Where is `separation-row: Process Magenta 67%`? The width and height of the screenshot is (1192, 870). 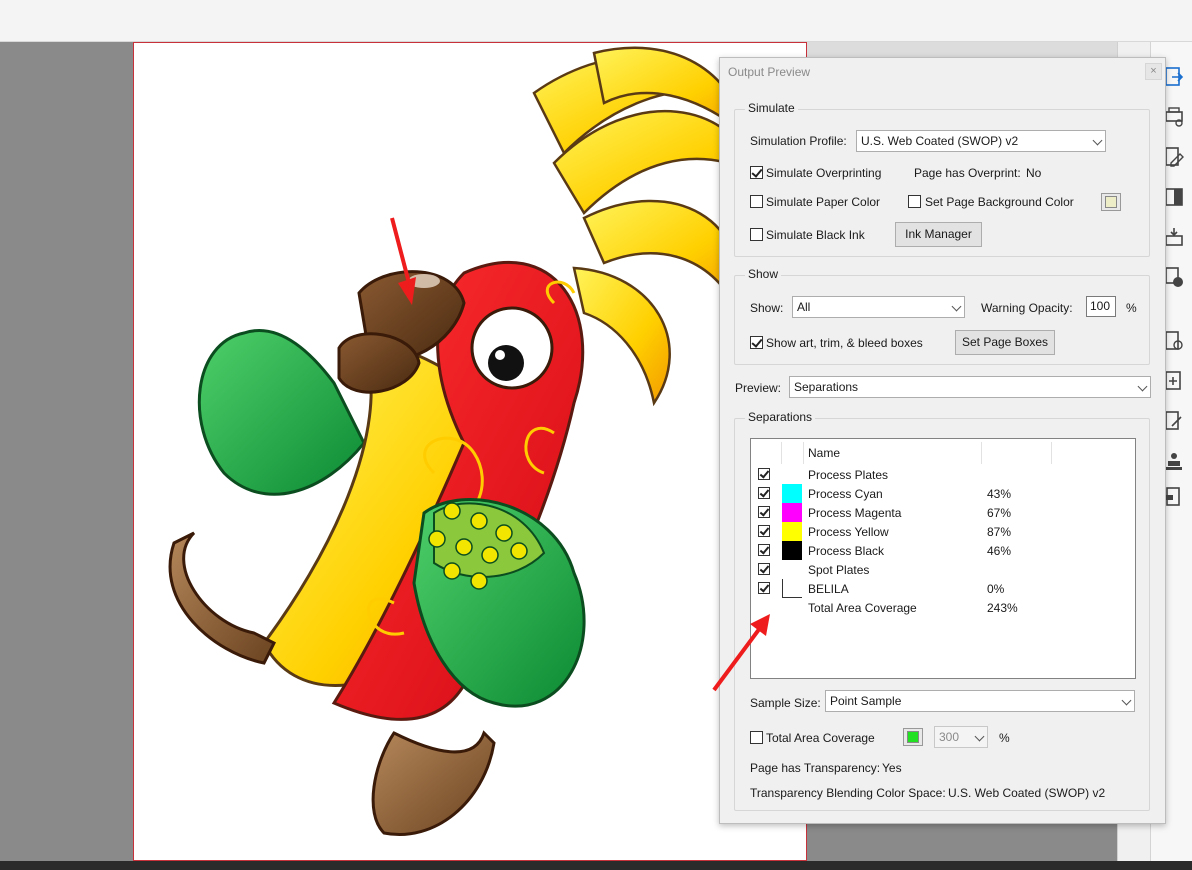
separation-row: Process Magenta 67% is located at coordinates (943, 512).